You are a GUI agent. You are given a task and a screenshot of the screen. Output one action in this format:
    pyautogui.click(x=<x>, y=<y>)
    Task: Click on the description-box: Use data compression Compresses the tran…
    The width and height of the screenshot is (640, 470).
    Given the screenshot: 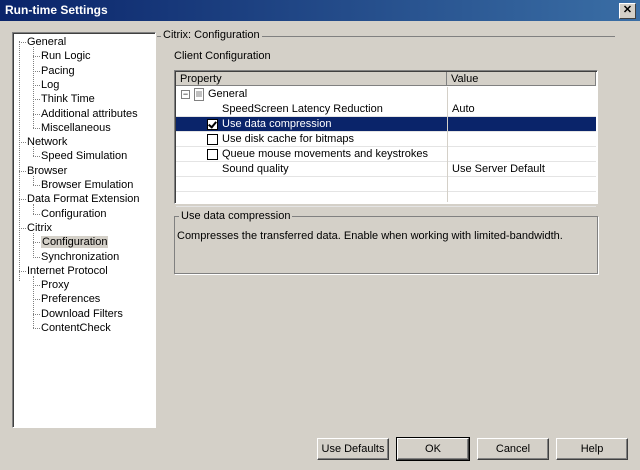 What is the action you would take?
    pyautogui.click(x=386, y=242)
    